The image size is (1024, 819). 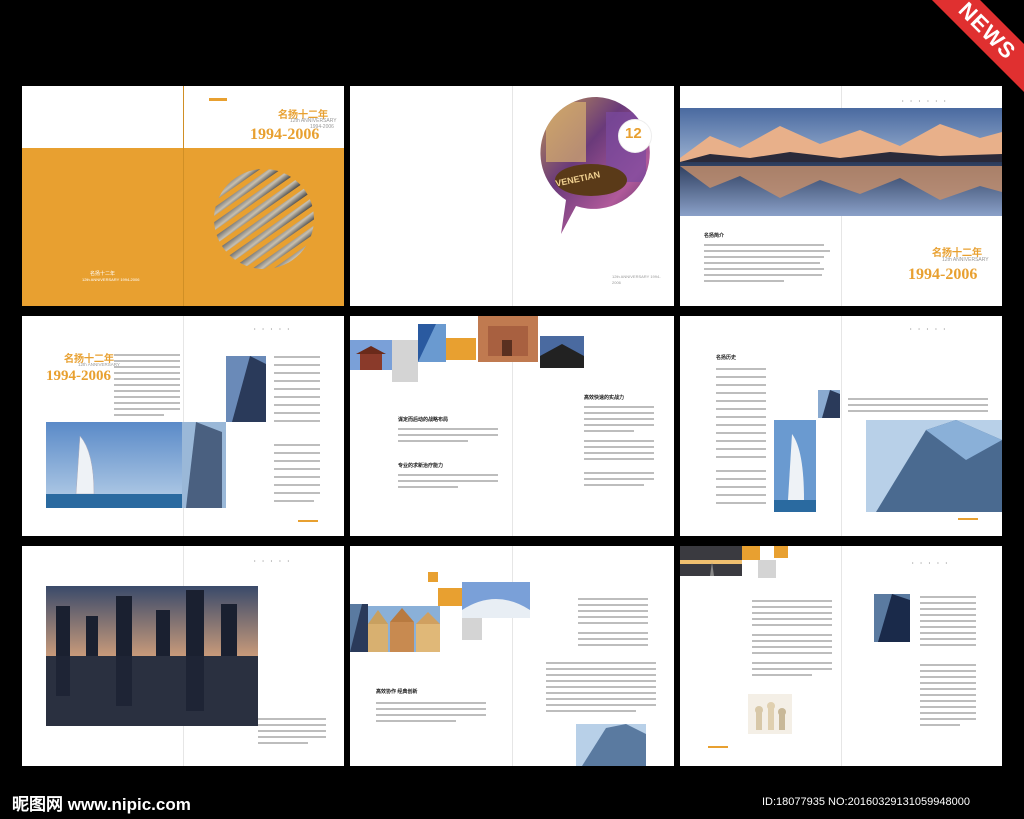 I want to click on pagoda-photo, so click(x=371, y=355).